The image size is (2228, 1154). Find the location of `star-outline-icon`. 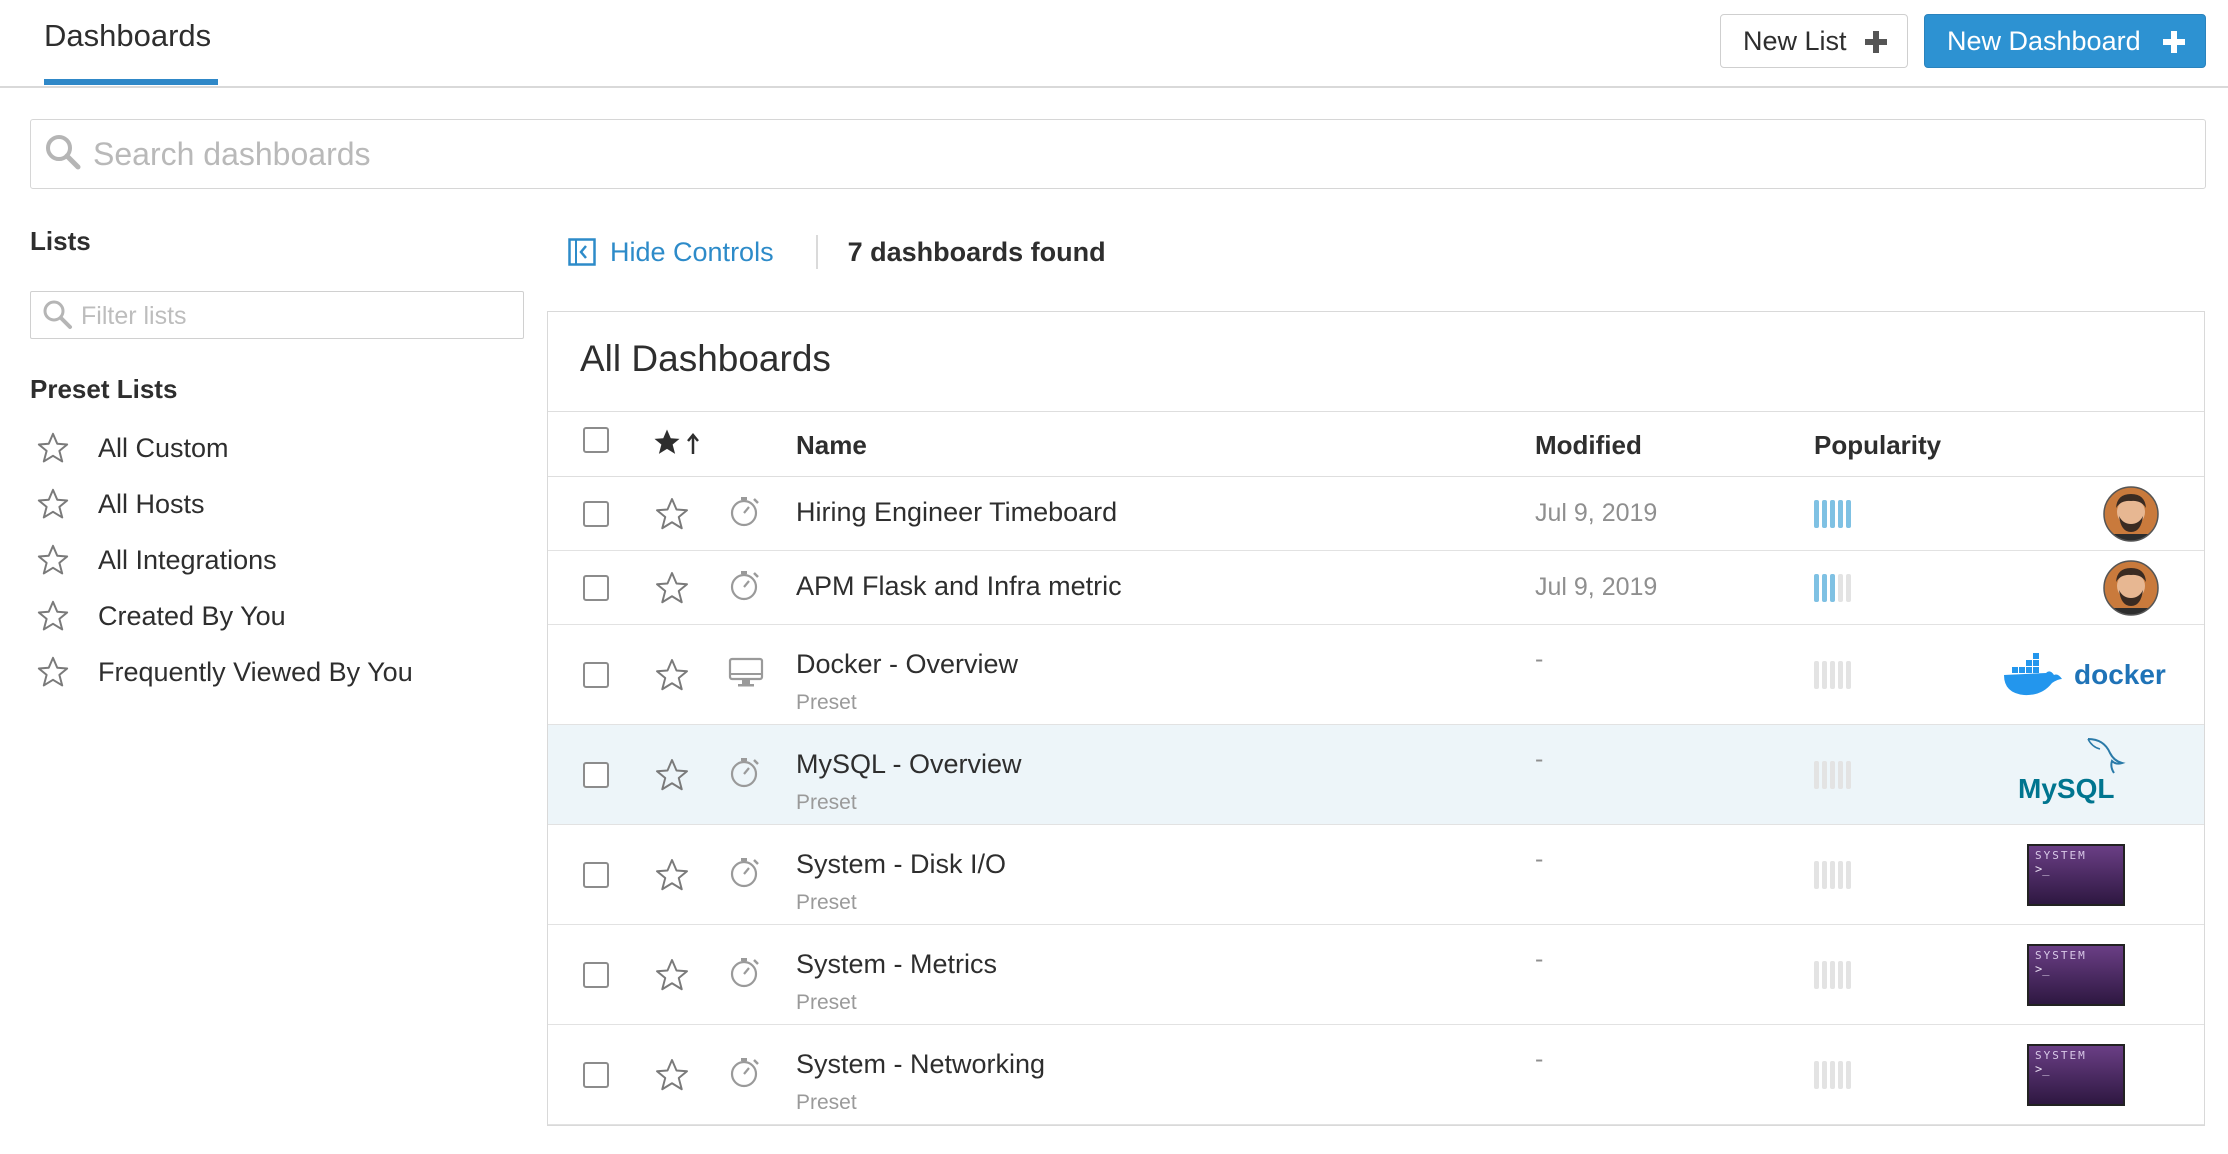

star-outline-icon is located at coordinates (60, 616).